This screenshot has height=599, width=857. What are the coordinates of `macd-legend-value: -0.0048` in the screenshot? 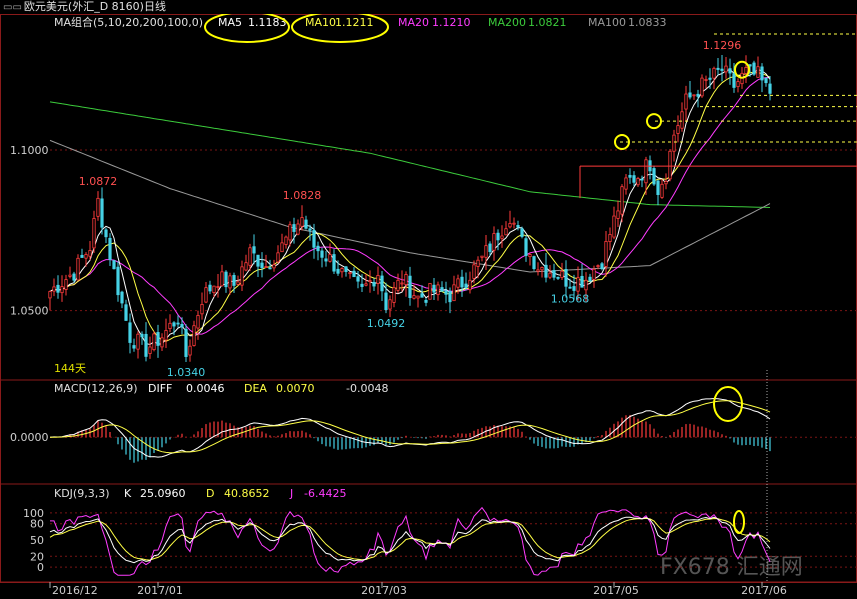 It's located at (367, 388).